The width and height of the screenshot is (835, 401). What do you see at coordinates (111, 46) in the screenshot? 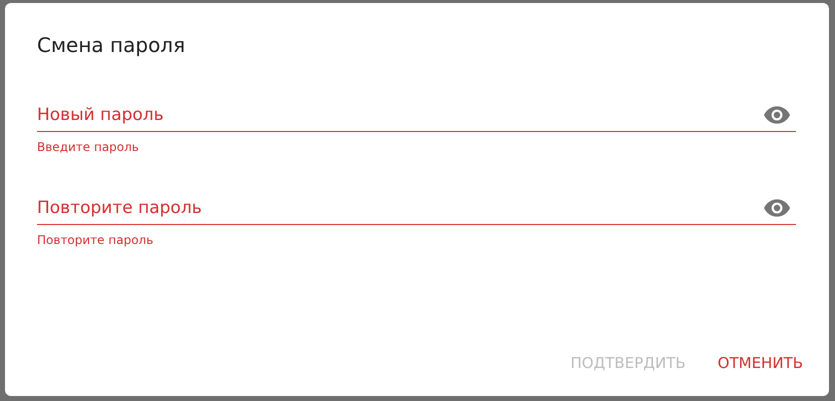
I see `dialog-title: Смена пароля` at bounding box center [111, 46].